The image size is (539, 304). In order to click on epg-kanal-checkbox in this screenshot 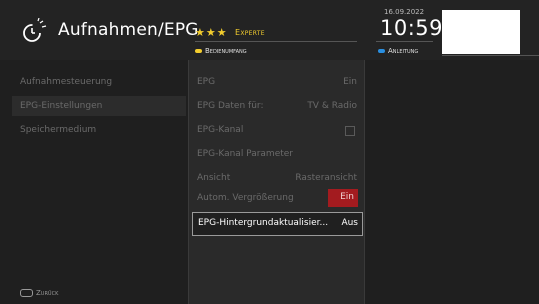, I will do `click(350, 131)`.